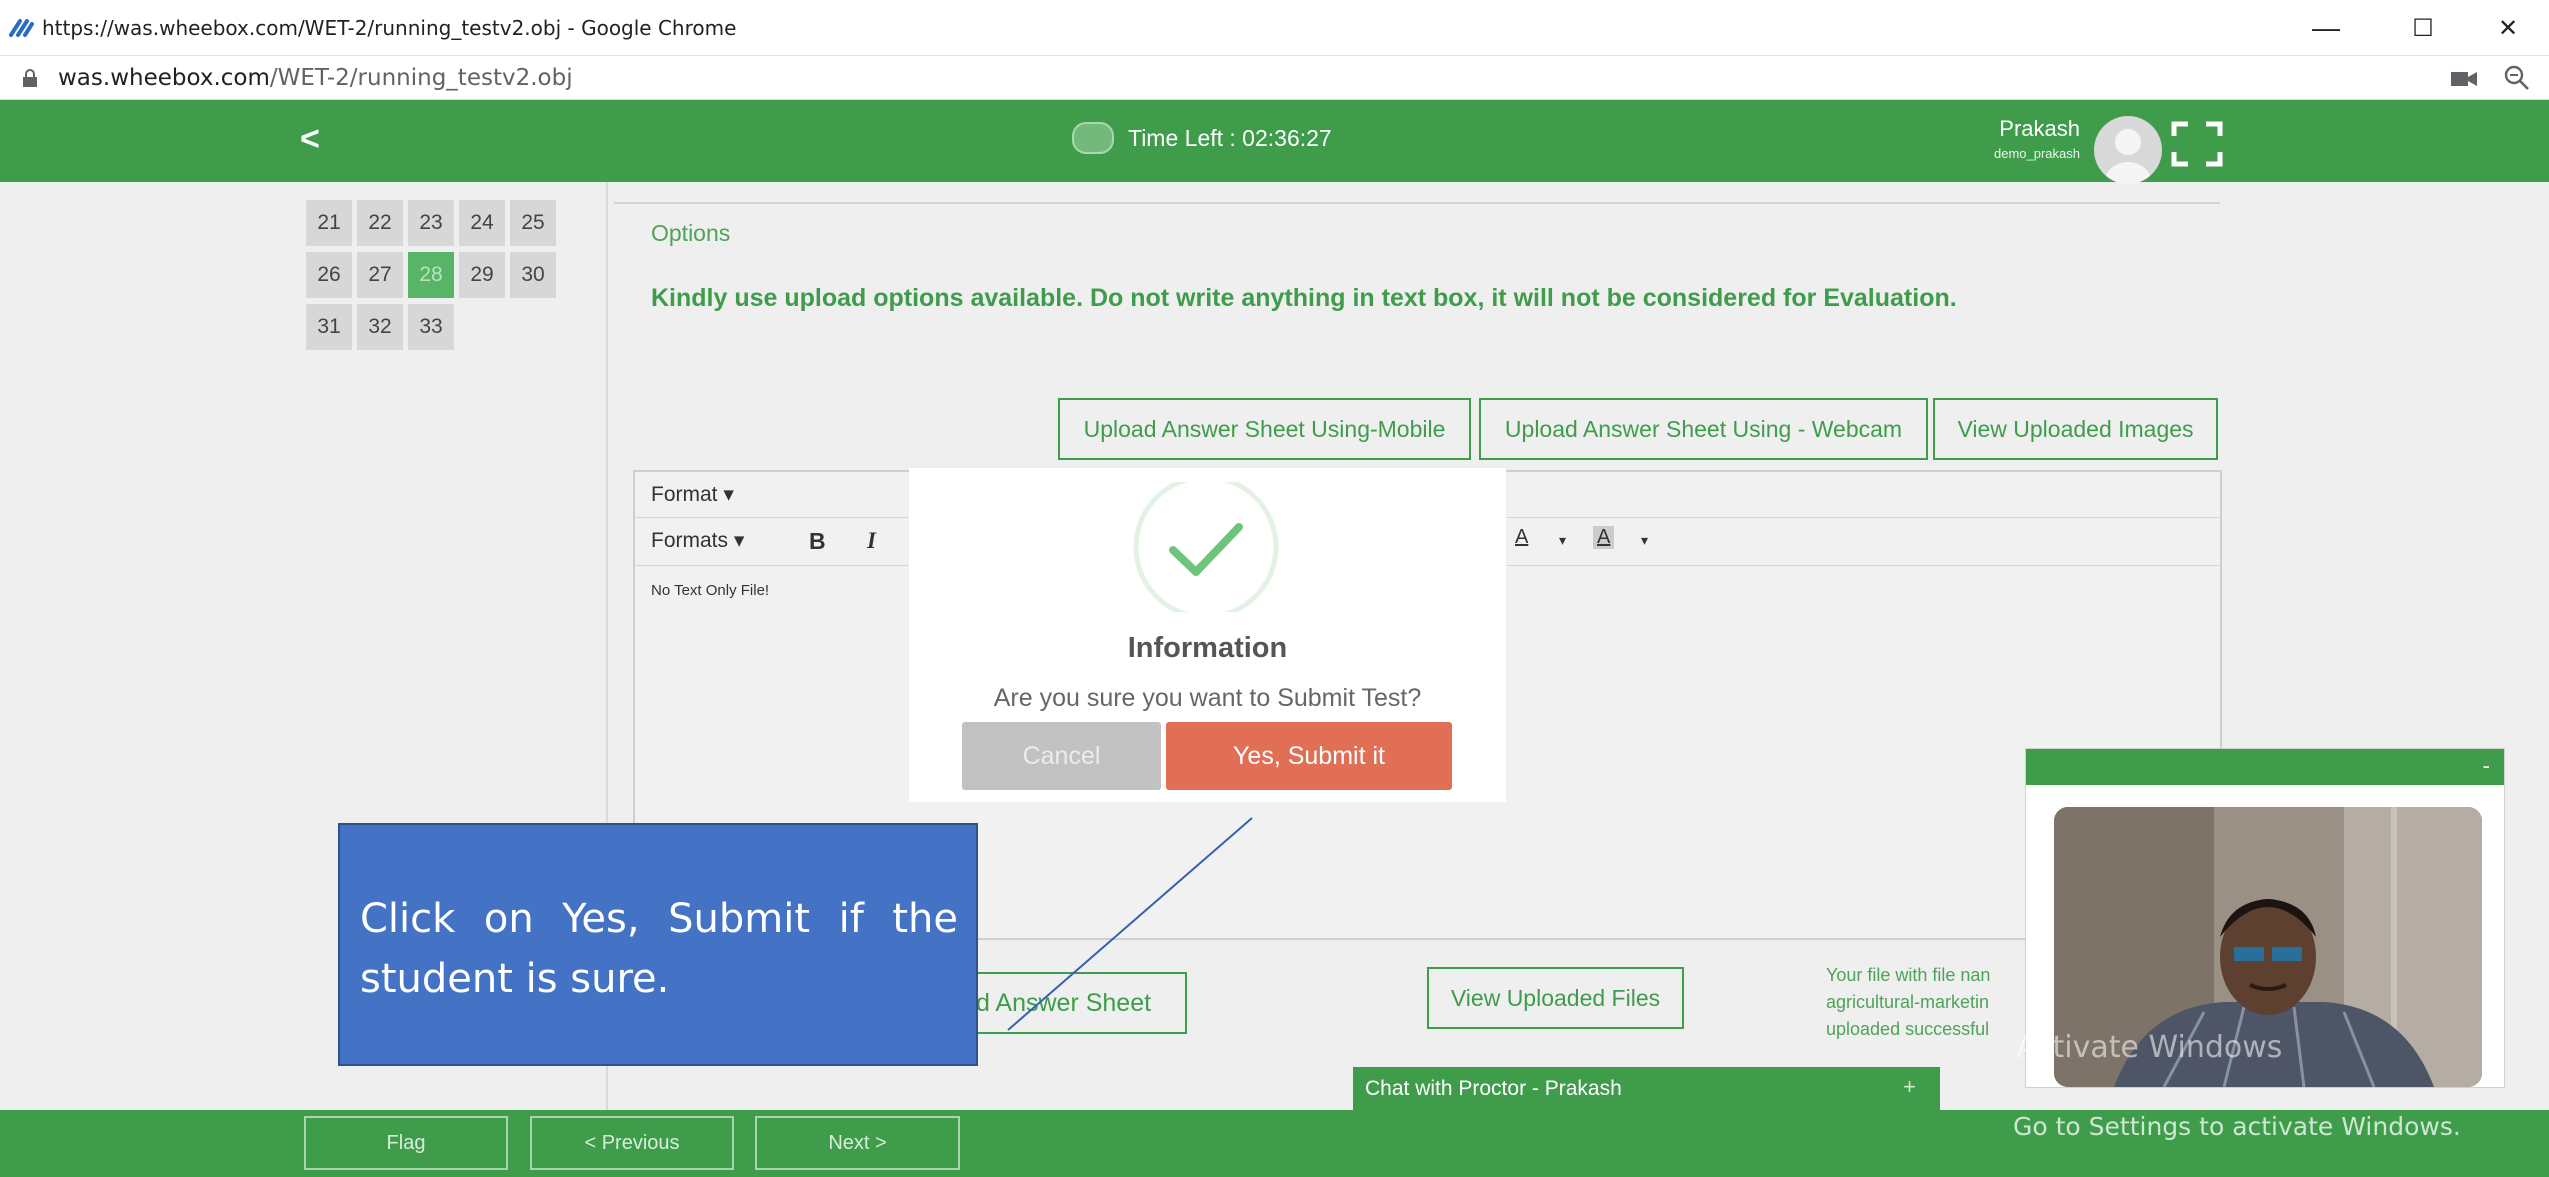  Describe the element at coordinates (1646, 1088) in the screenshot. I see `chat-with-proctor-bar: Chat with Proctor - Prakash +` at that location.